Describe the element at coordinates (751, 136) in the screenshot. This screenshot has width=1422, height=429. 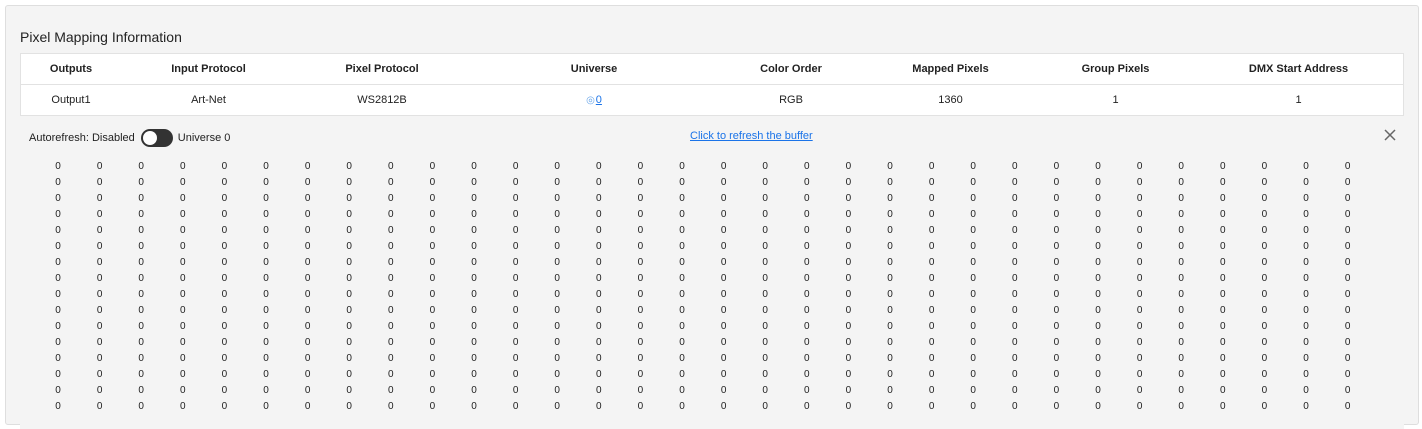
I see `refresh-buffer-link: Click to refresh the buffer` at that location.